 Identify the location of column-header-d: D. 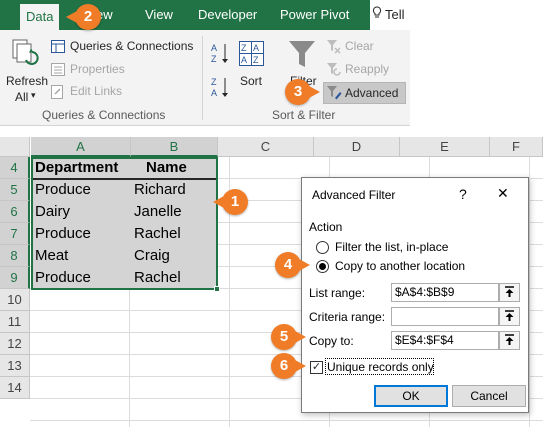
(357, 147).